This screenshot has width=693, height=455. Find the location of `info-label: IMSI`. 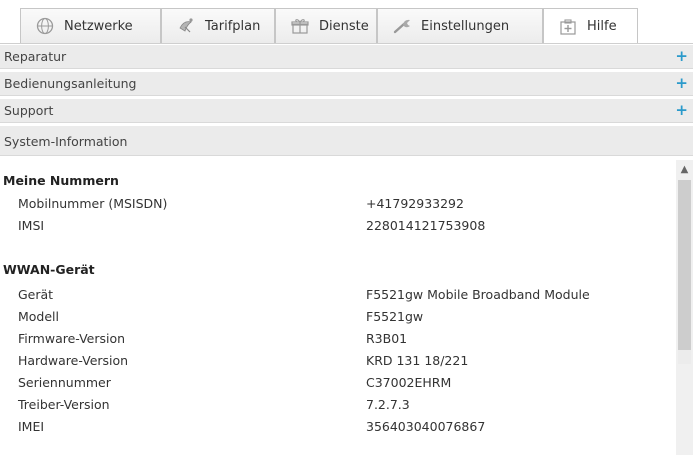

info-label: IMSI is located at coordinates (31, 225).